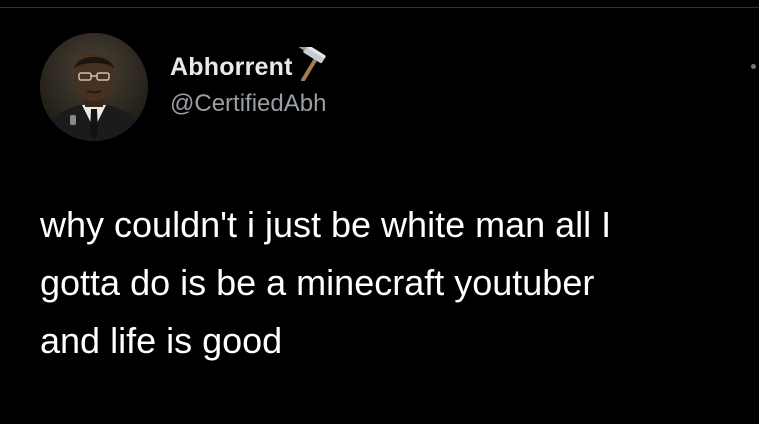 The height and width of the screenshot is (424, 759). I want to click on display-name-row: Abhorrent, so click(249, 63).